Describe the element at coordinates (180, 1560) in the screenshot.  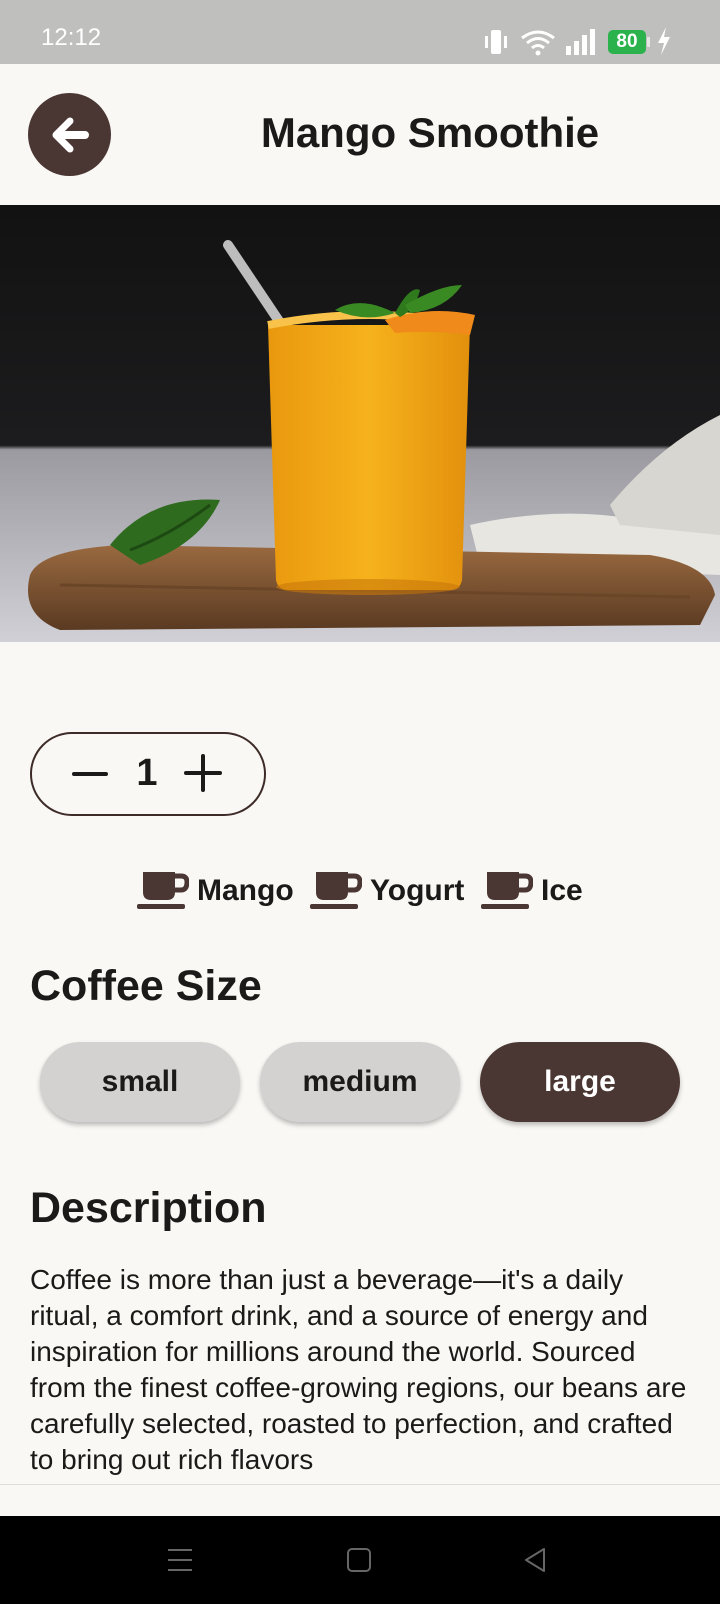
I see `menu-icon` at that location.